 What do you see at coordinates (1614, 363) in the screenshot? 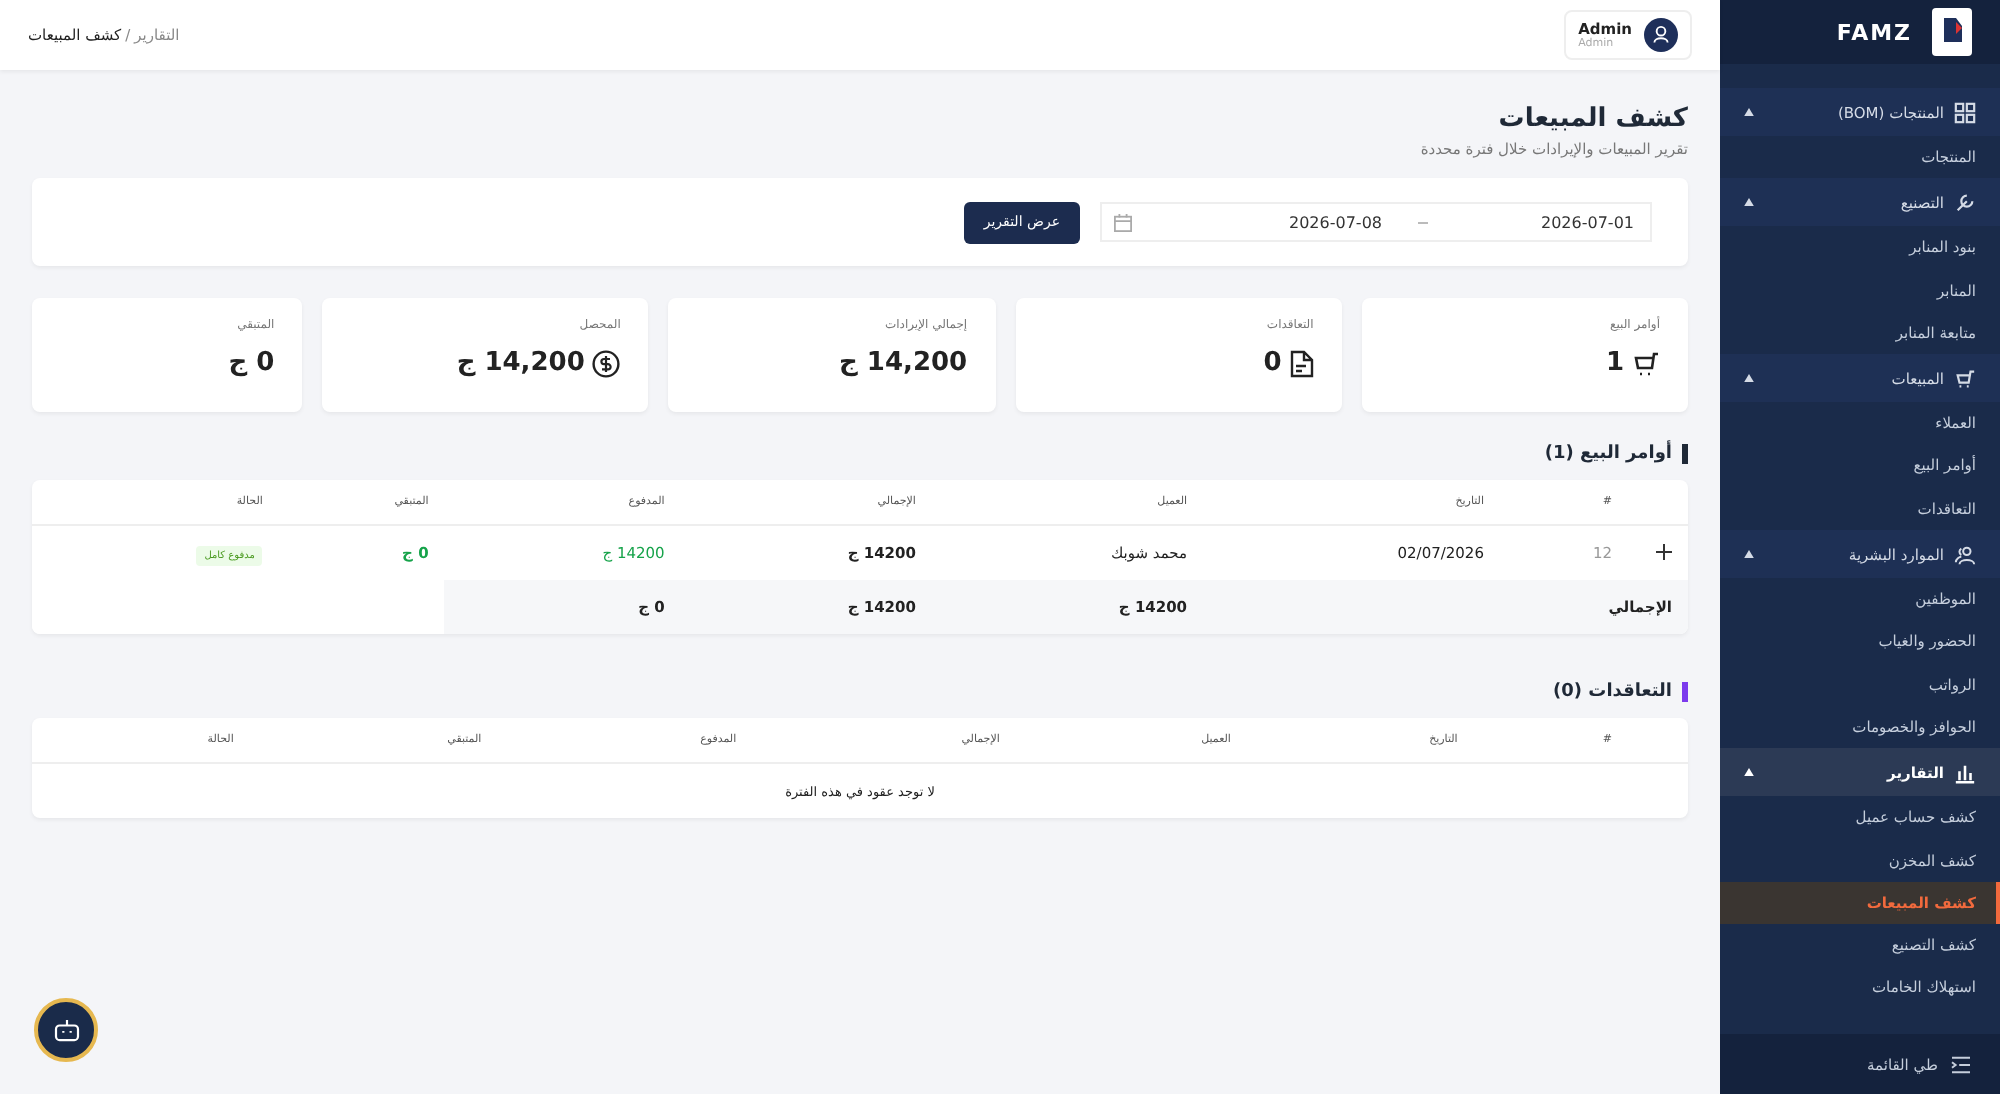
I see `stat-value: 1` at bounding box center [1614, 363].